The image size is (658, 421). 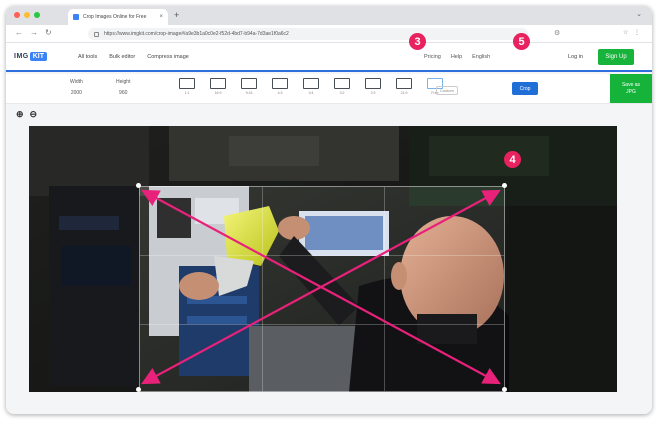 I want to click on preset-9-16: 9:16, so click(x=249, y=86).